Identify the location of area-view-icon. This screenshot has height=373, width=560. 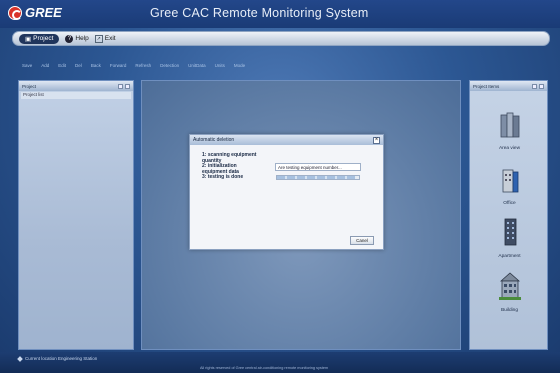
(509, 125).